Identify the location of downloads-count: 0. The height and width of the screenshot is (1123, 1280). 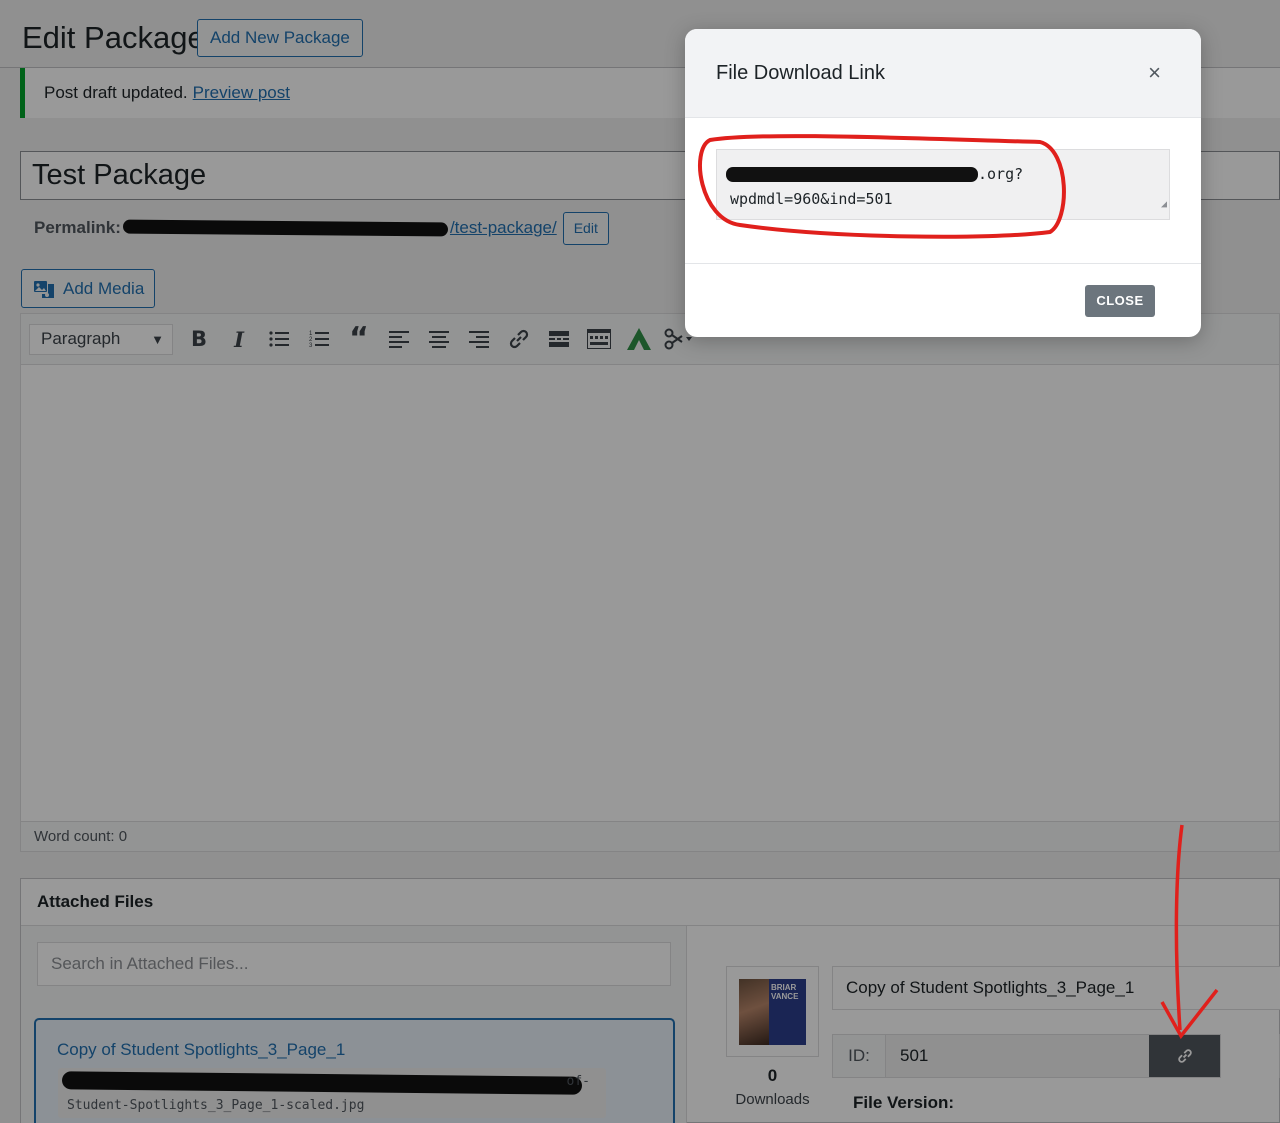
(772, 1075).